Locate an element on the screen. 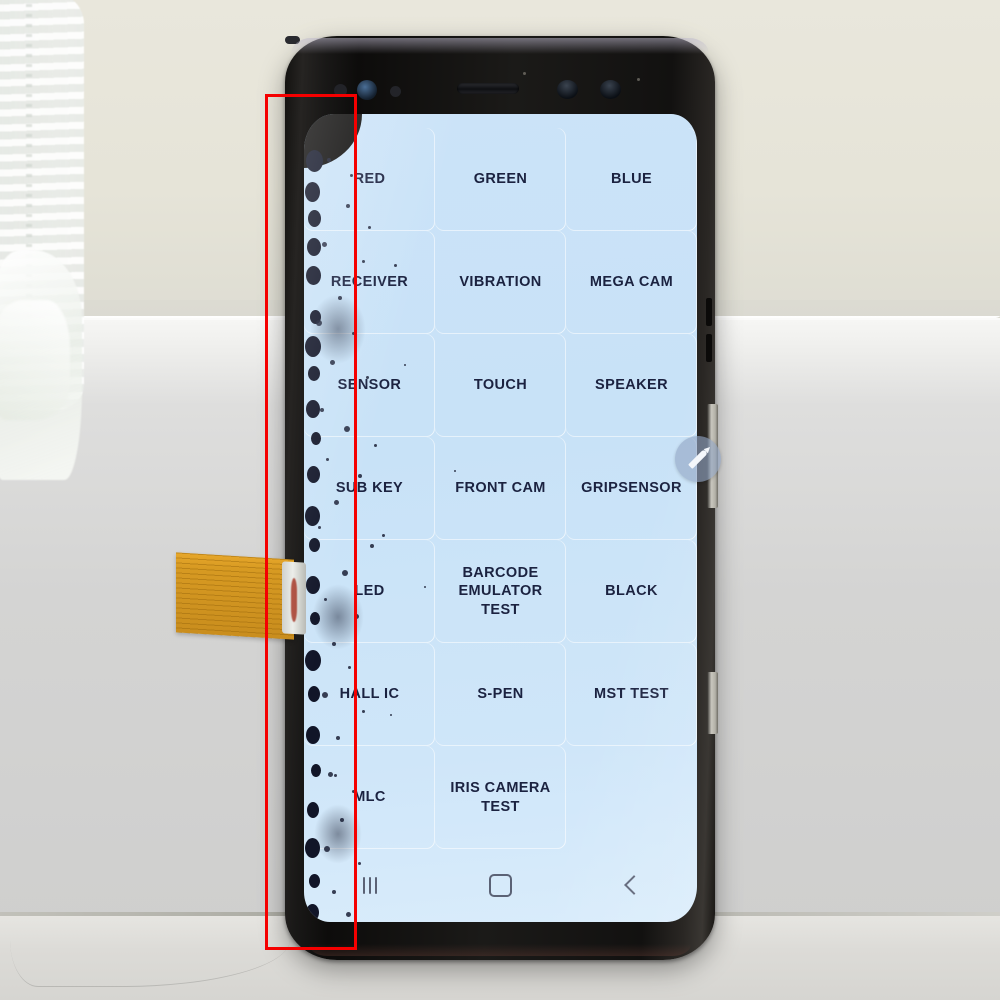  earpiece-speaker-icon is located at coordinates (488, 88).